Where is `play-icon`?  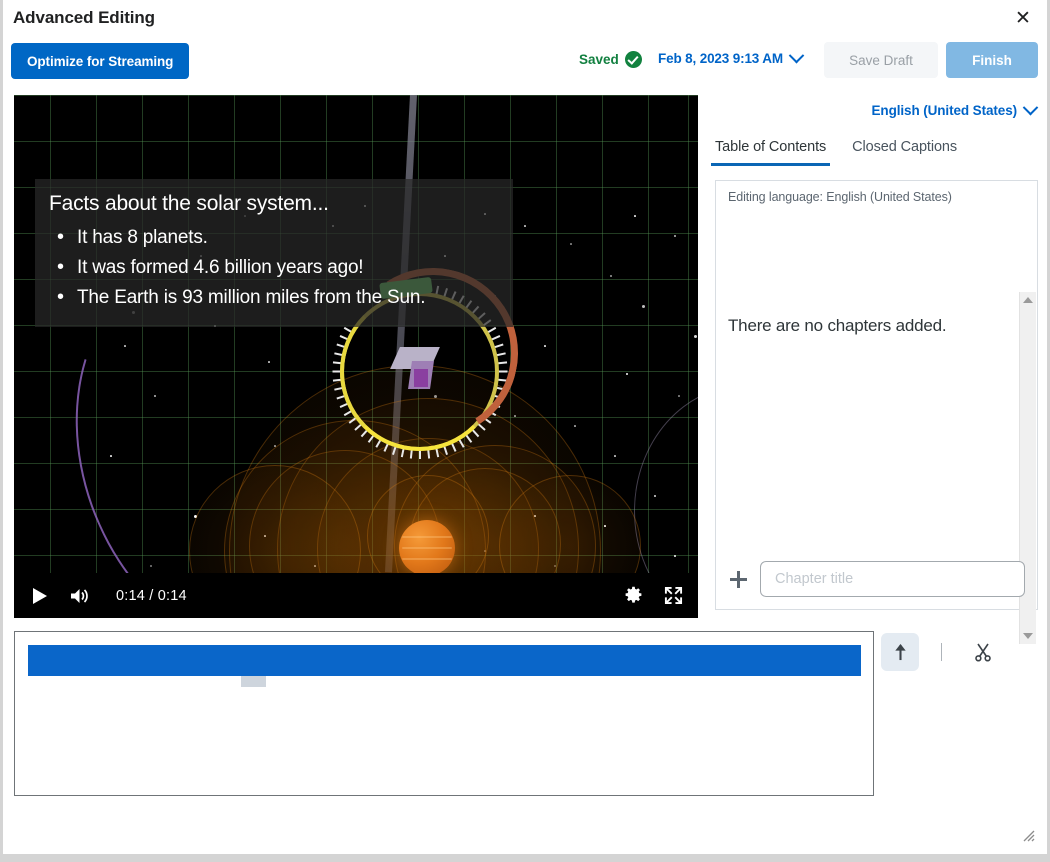
play-icon is located at coordinates (39, 596).